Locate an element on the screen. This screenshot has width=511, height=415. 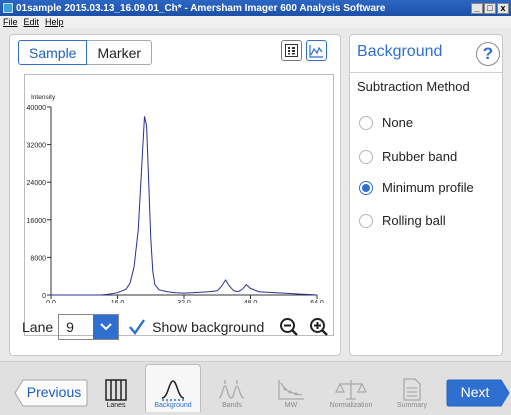
lane-controls: Lane 9 Show background is located at coordinates (176, 327).